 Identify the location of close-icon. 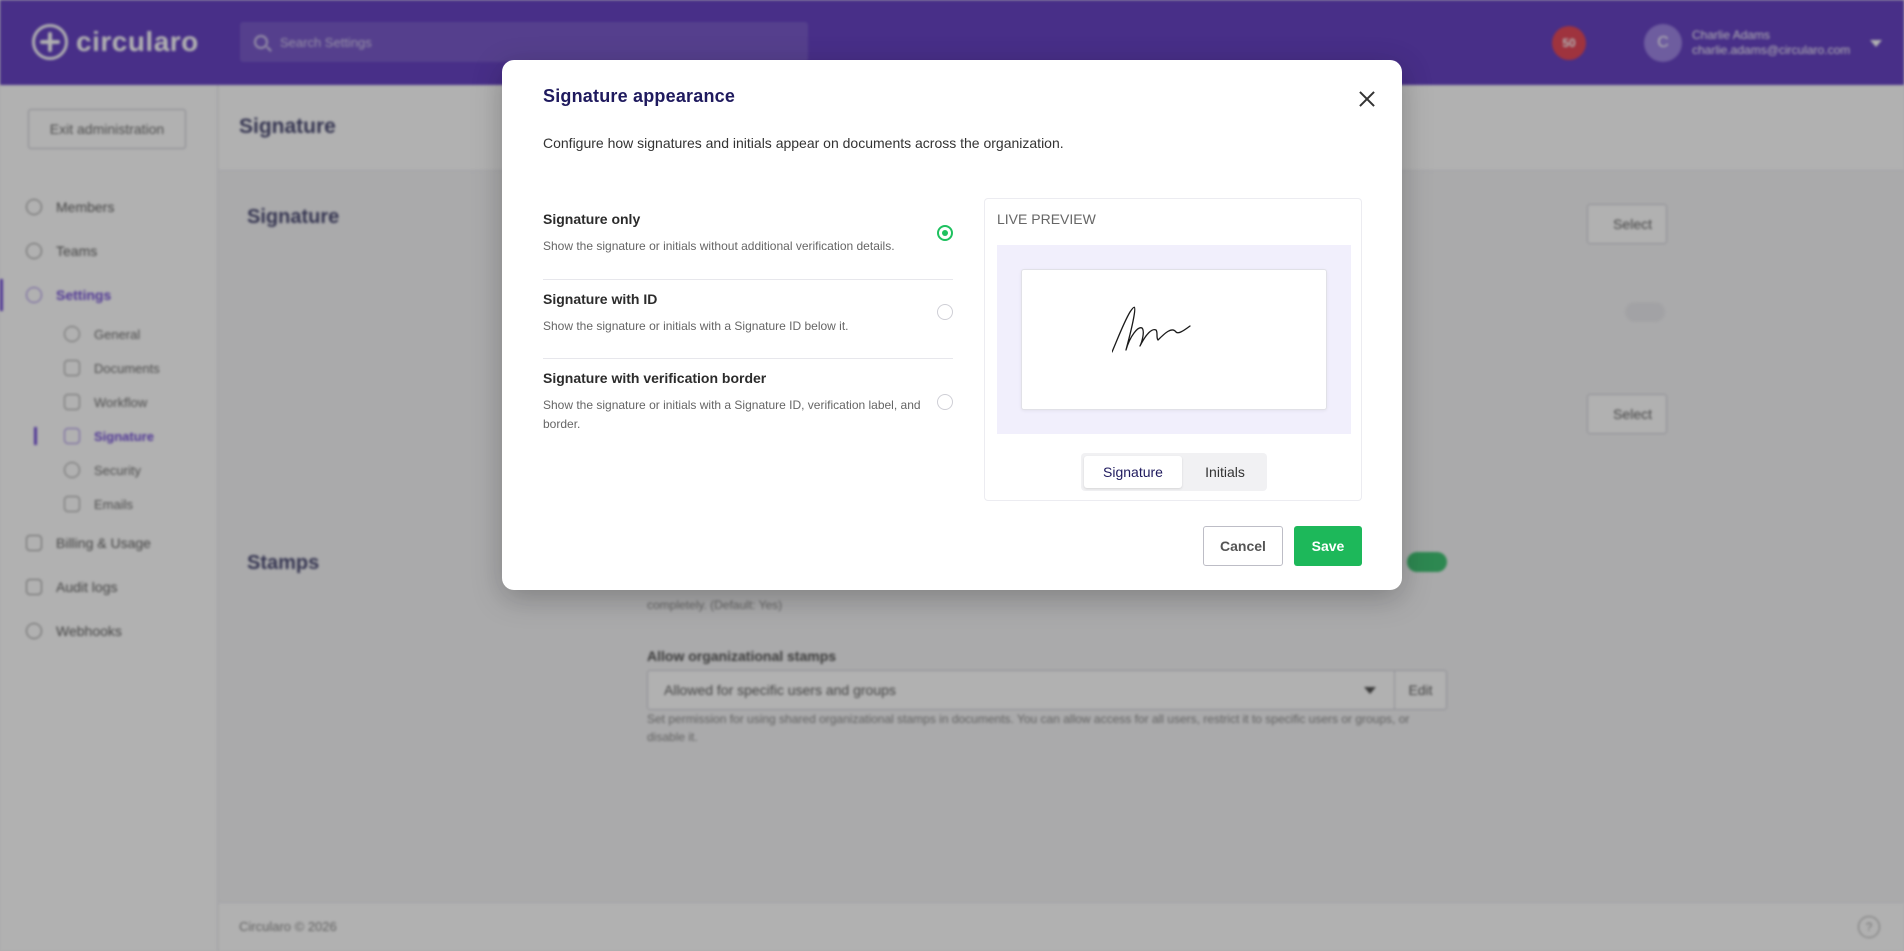
(1367, 99).